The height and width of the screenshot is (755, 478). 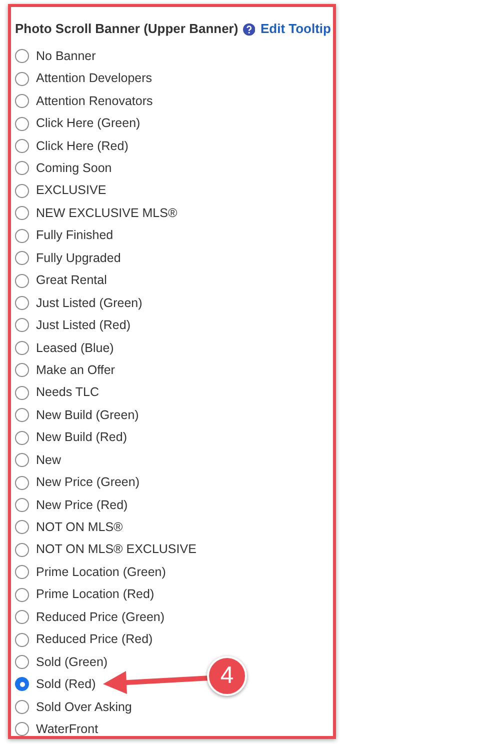 What do you see at coordinates (94, 101) in the screenshot?
I see `option-label: Attention Renovators` at bounding box center [94, 101].